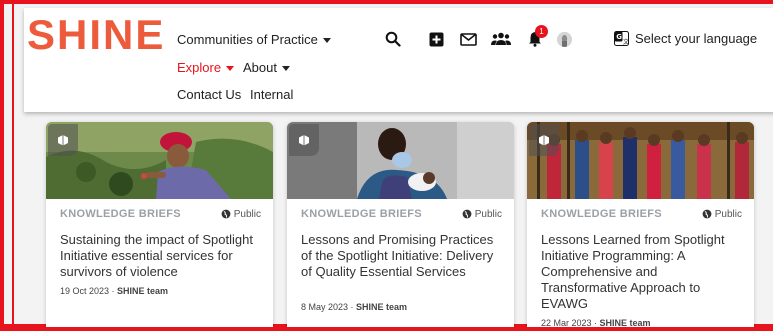 The height and width of the screenshot is (331, 773). Describe the element at coordinates (247, 39) in the screenshot. I see `nav-communities-label: Communities of Practice` at that location.